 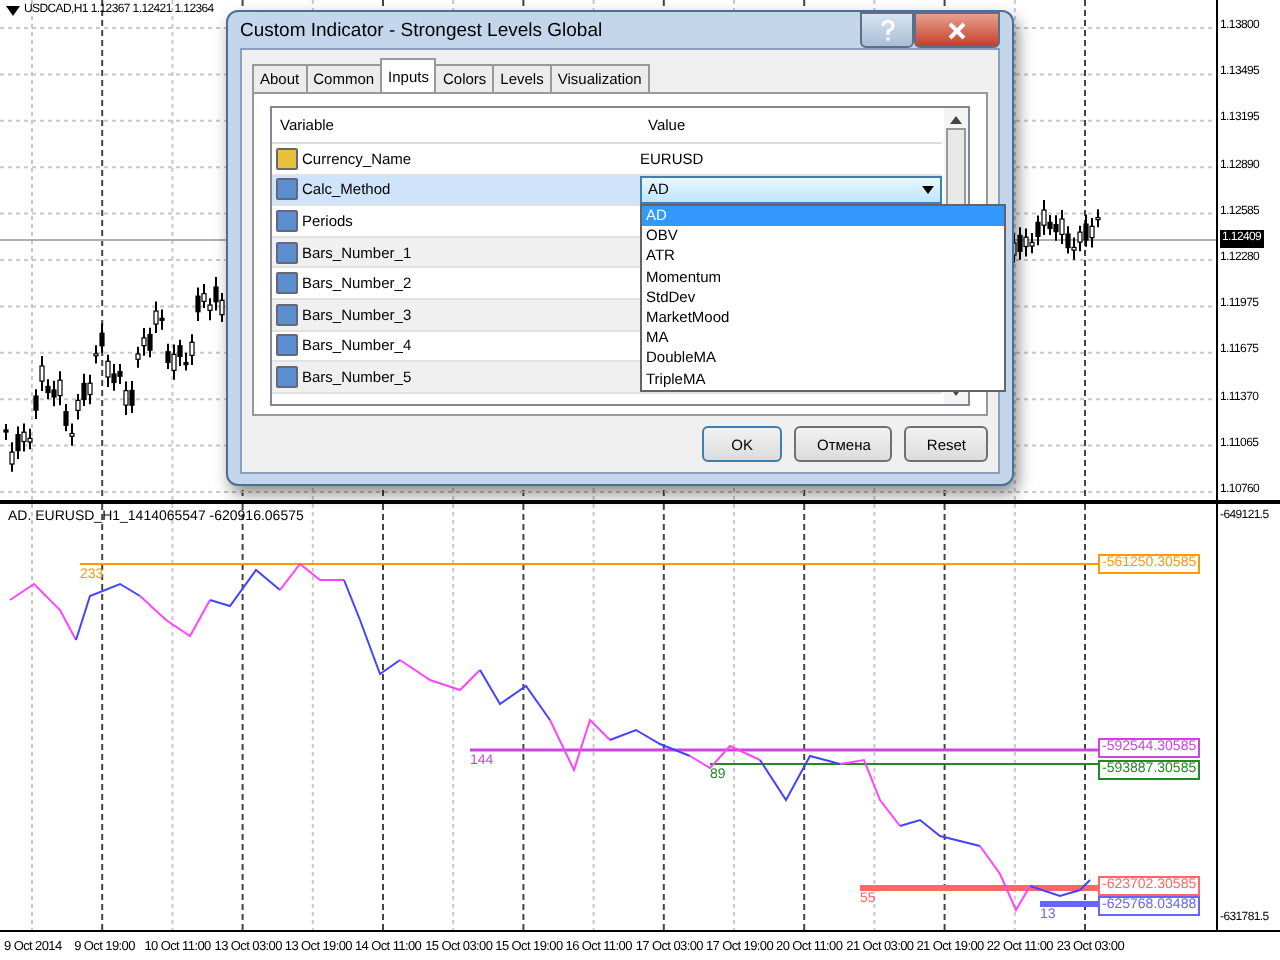 I want to click on help-button, so click(x=887, y=30).